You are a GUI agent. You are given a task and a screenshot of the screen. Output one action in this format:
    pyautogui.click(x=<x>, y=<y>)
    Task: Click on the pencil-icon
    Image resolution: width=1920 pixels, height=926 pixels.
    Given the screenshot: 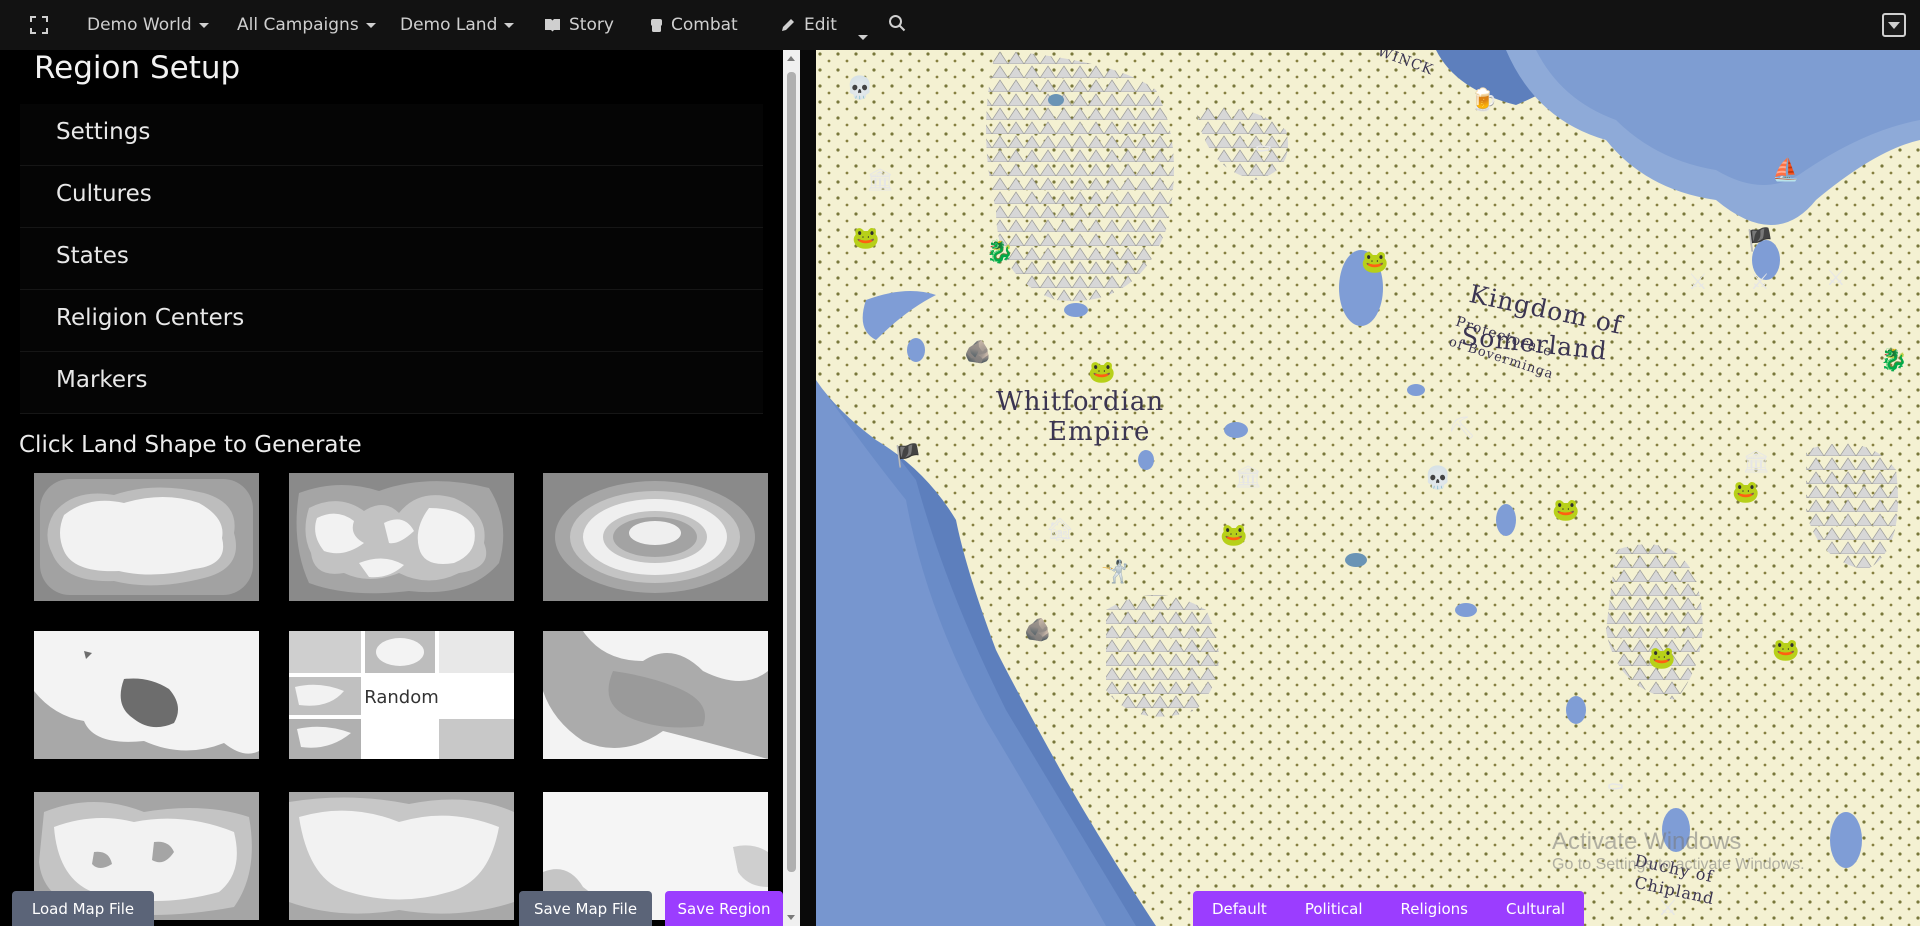 What is the action you would take?
    pyautogui.click(x=788, y=25)
    